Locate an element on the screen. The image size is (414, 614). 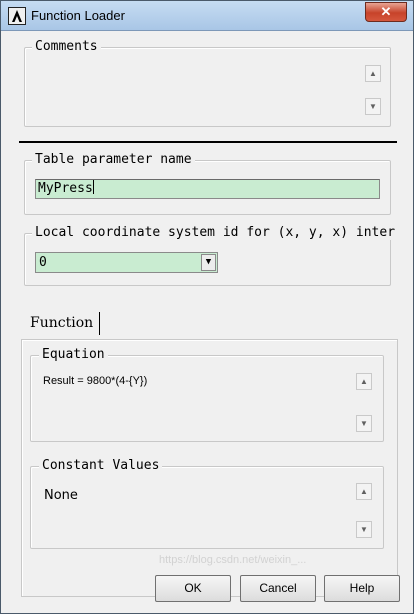
close-button: ✕ is located at coordinates (386, 12).